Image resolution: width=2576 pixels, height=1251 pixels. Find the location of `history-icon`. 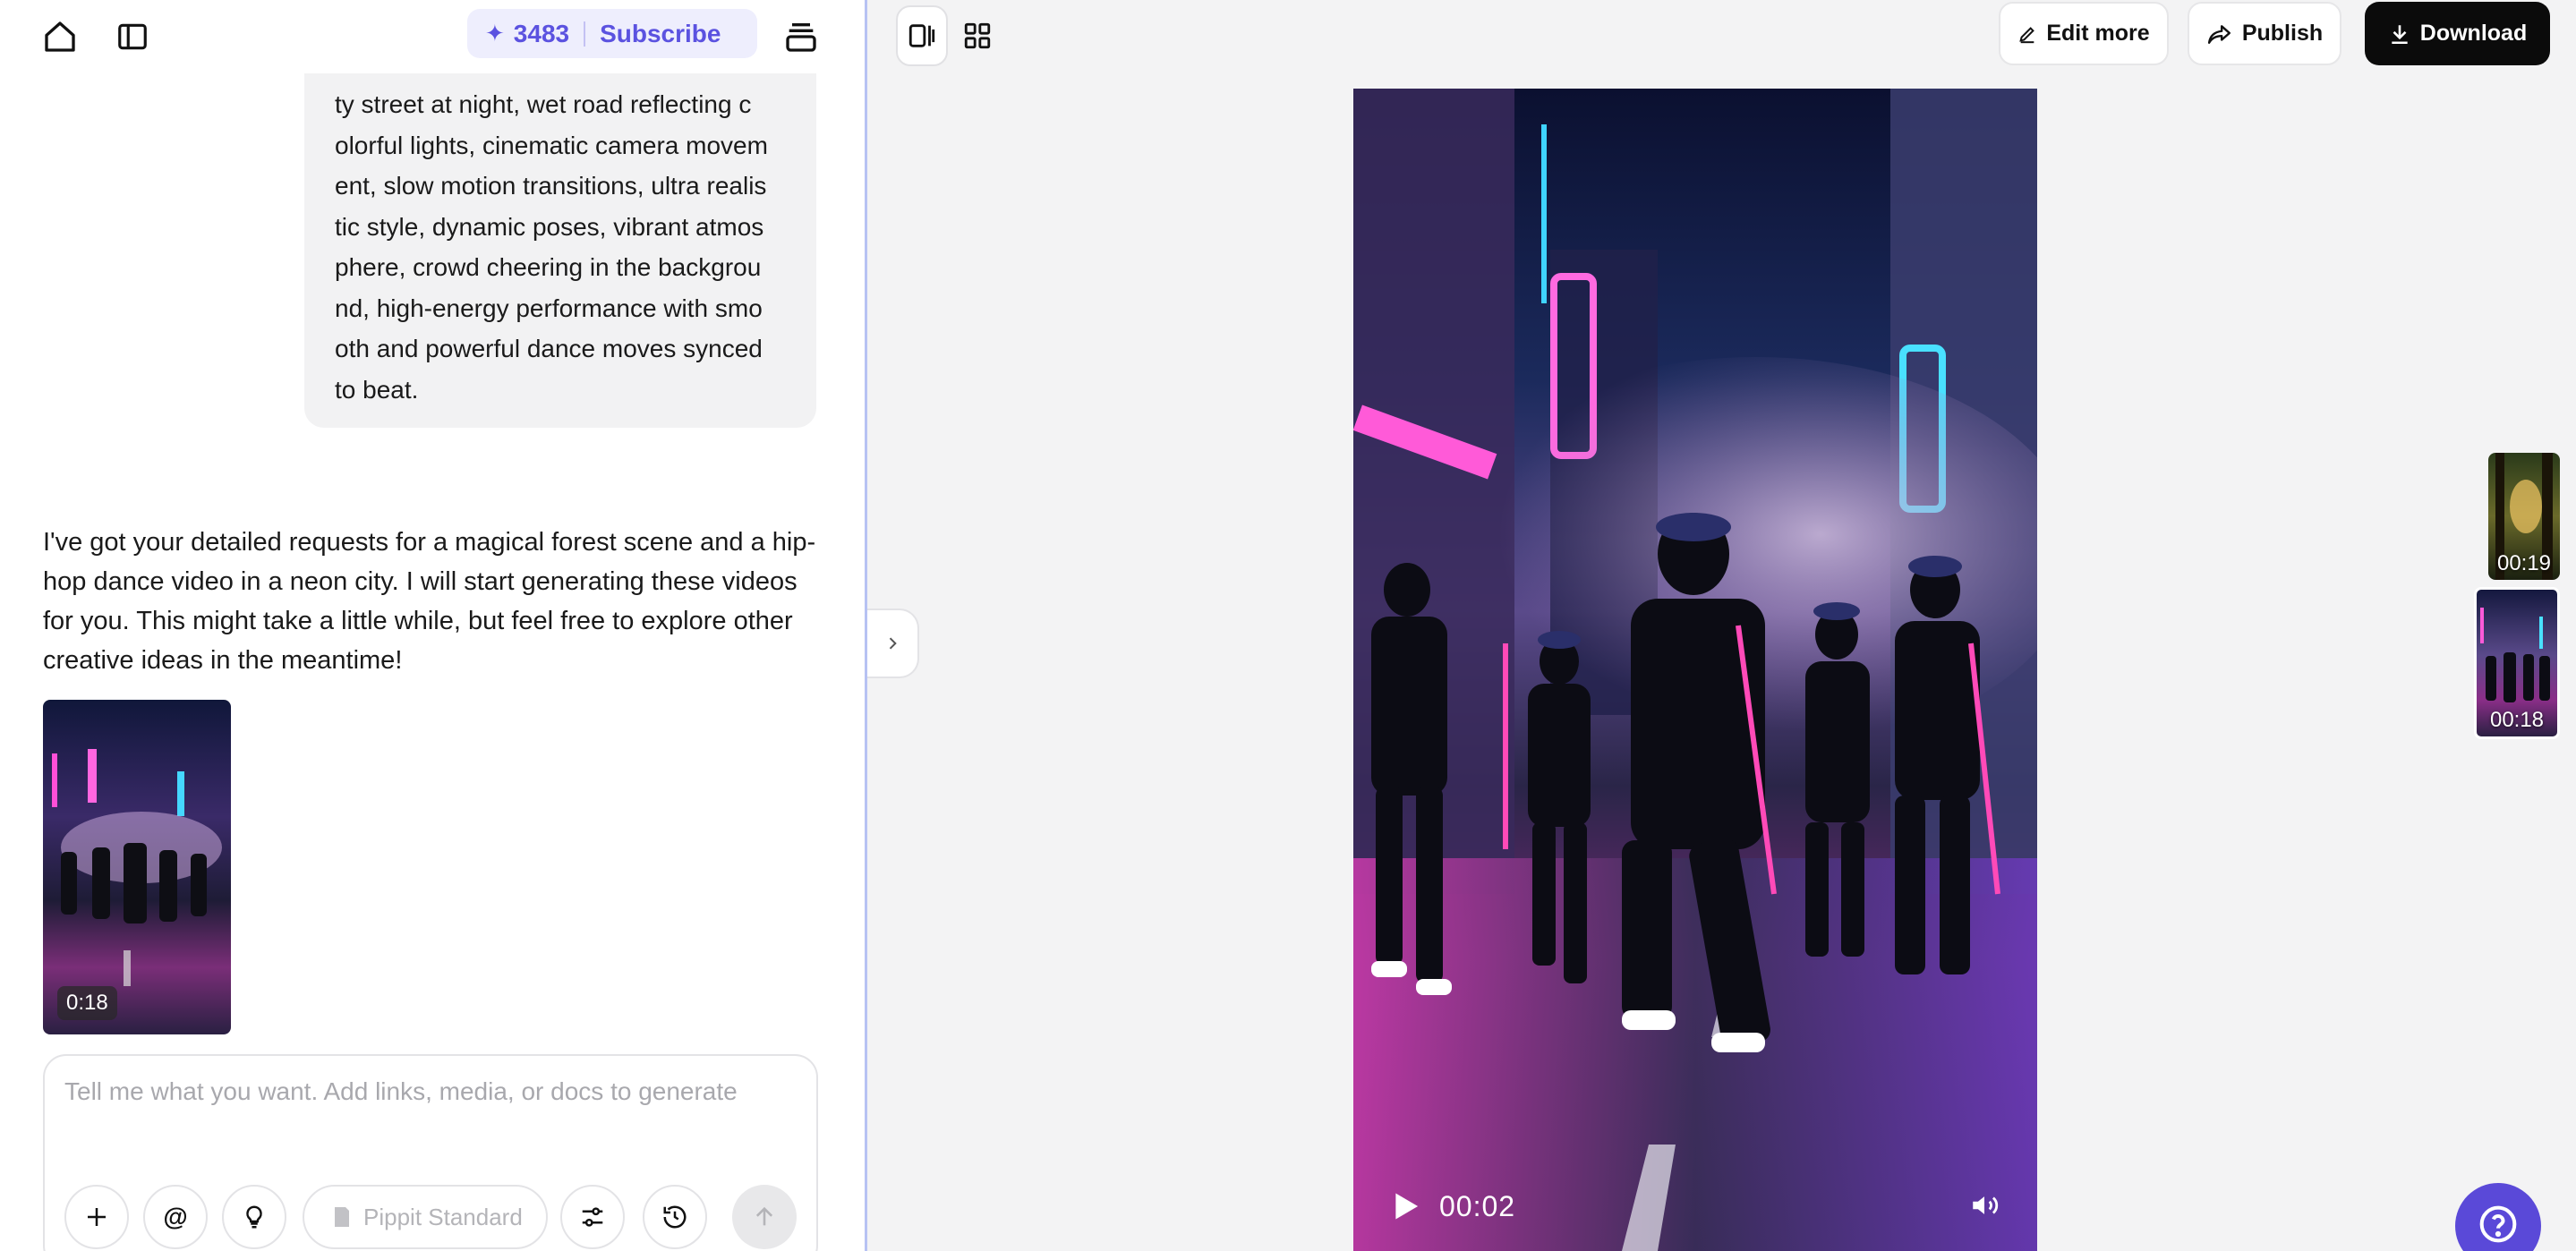

history-icon is located at coordinates (675, 1217).